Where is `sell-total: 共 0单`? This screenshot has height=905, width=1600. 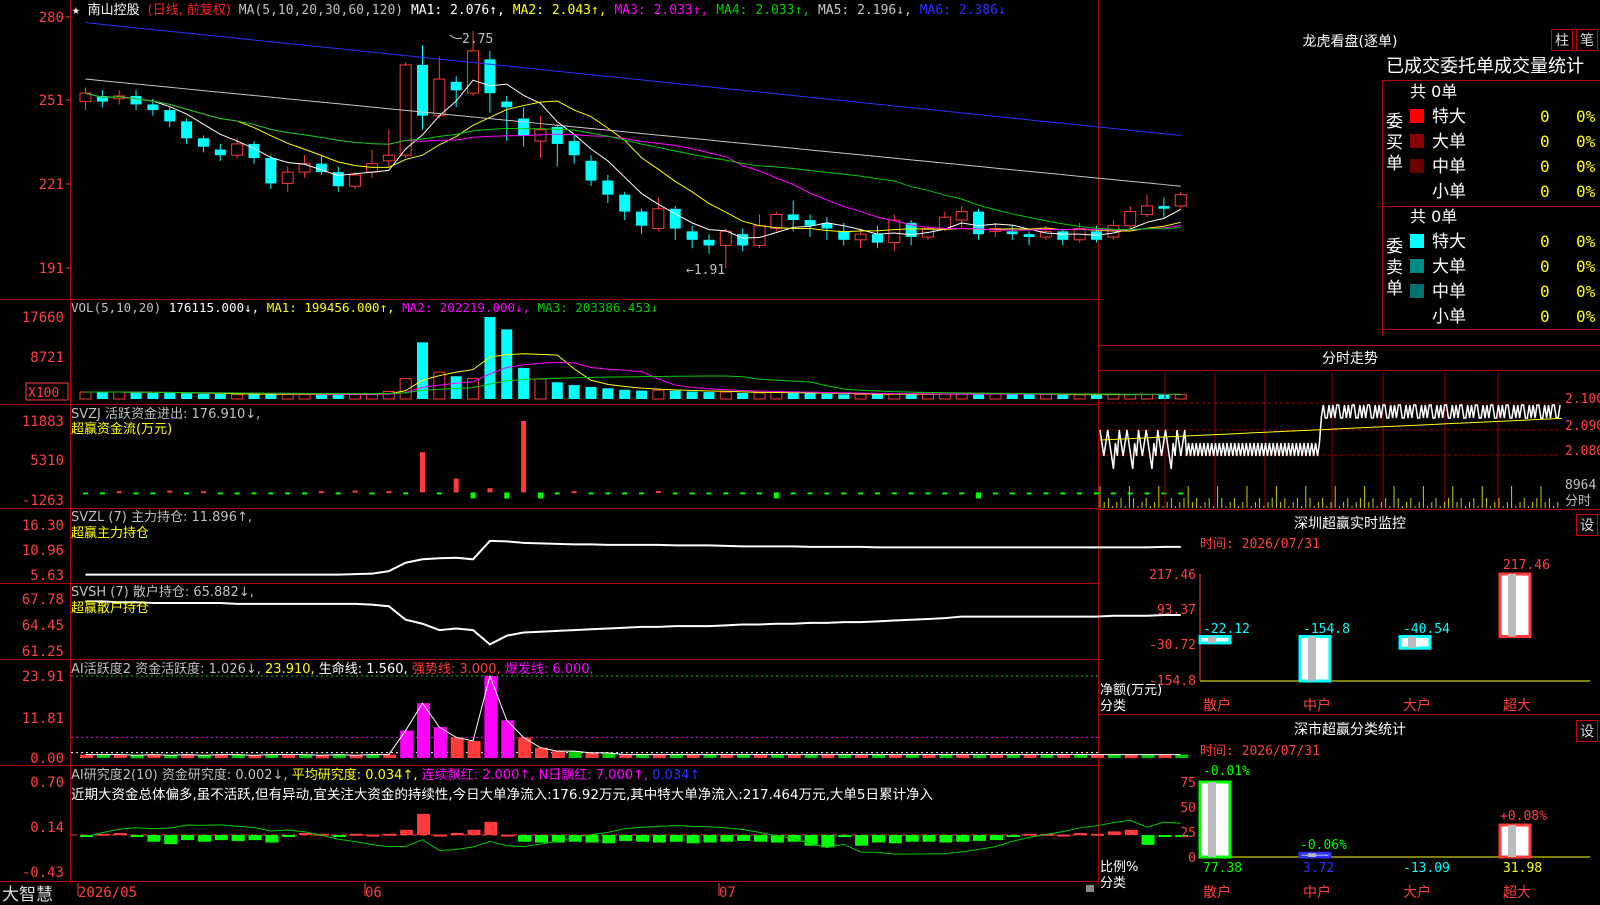 sell-total: 共 0单 is located at coordinates (1433, 216).